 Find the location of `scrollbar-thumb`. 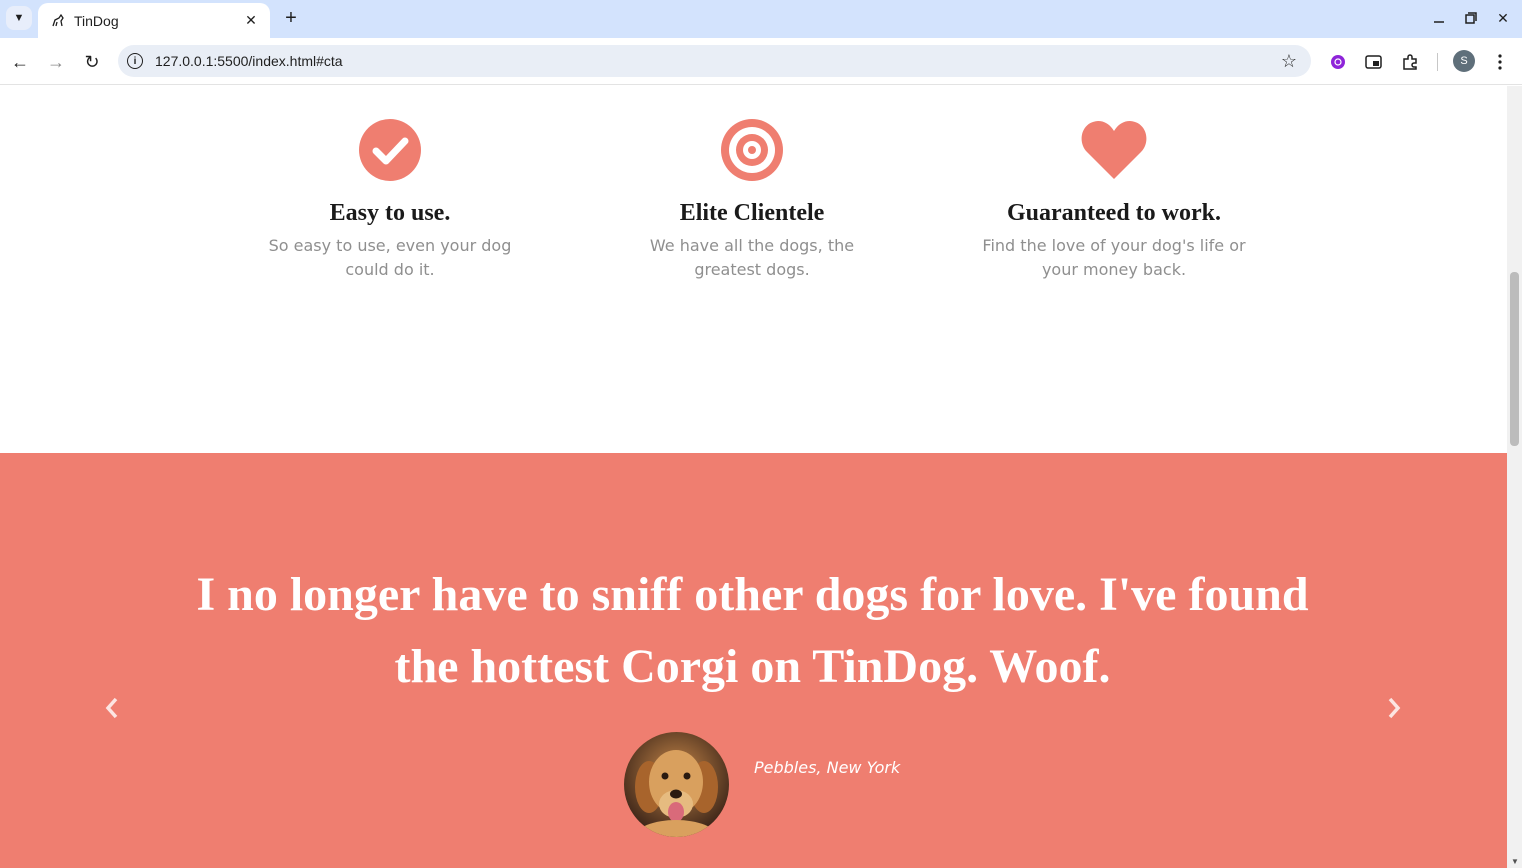

scrollbar-thumb is located at coordinates (1514, 359).